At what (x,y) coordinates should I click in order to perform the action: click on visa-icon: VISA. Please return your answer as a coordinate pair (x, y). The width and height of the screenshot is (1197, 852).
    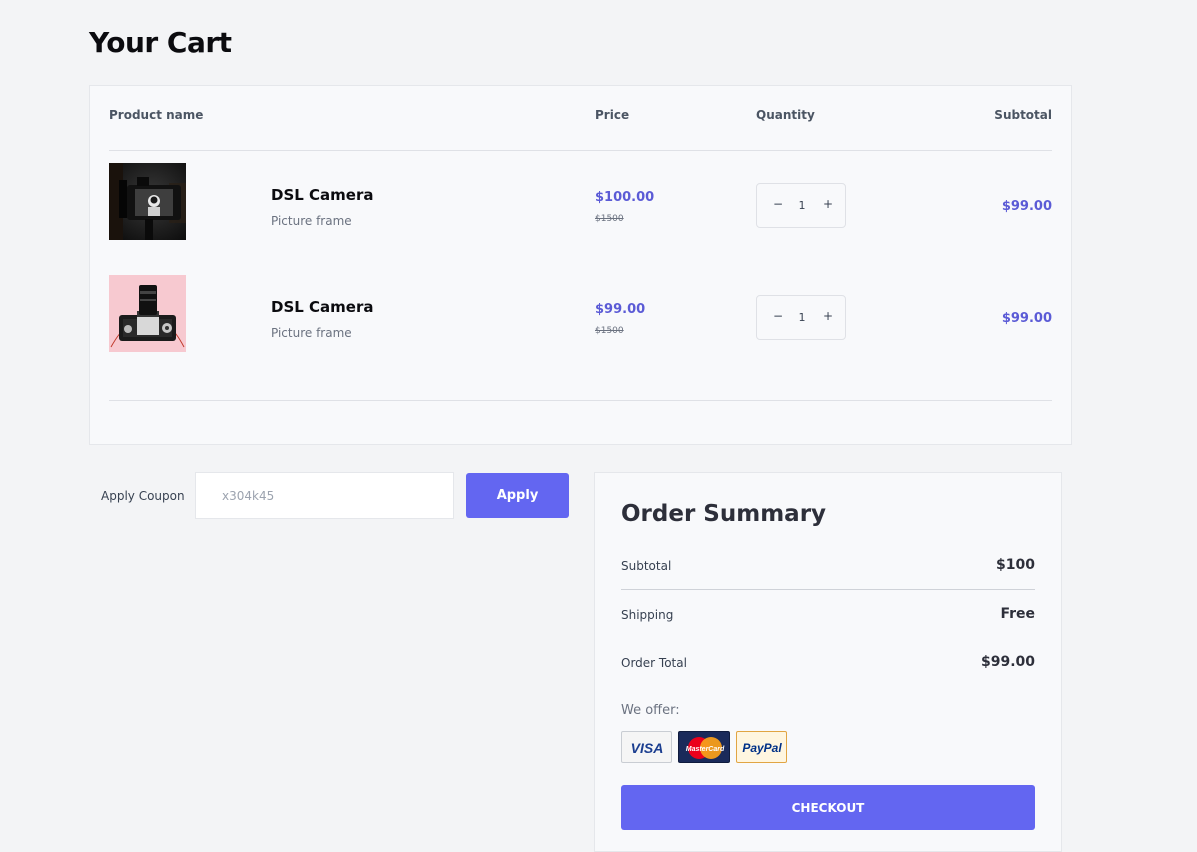
    Looking at the image, I should click on (646, 747).